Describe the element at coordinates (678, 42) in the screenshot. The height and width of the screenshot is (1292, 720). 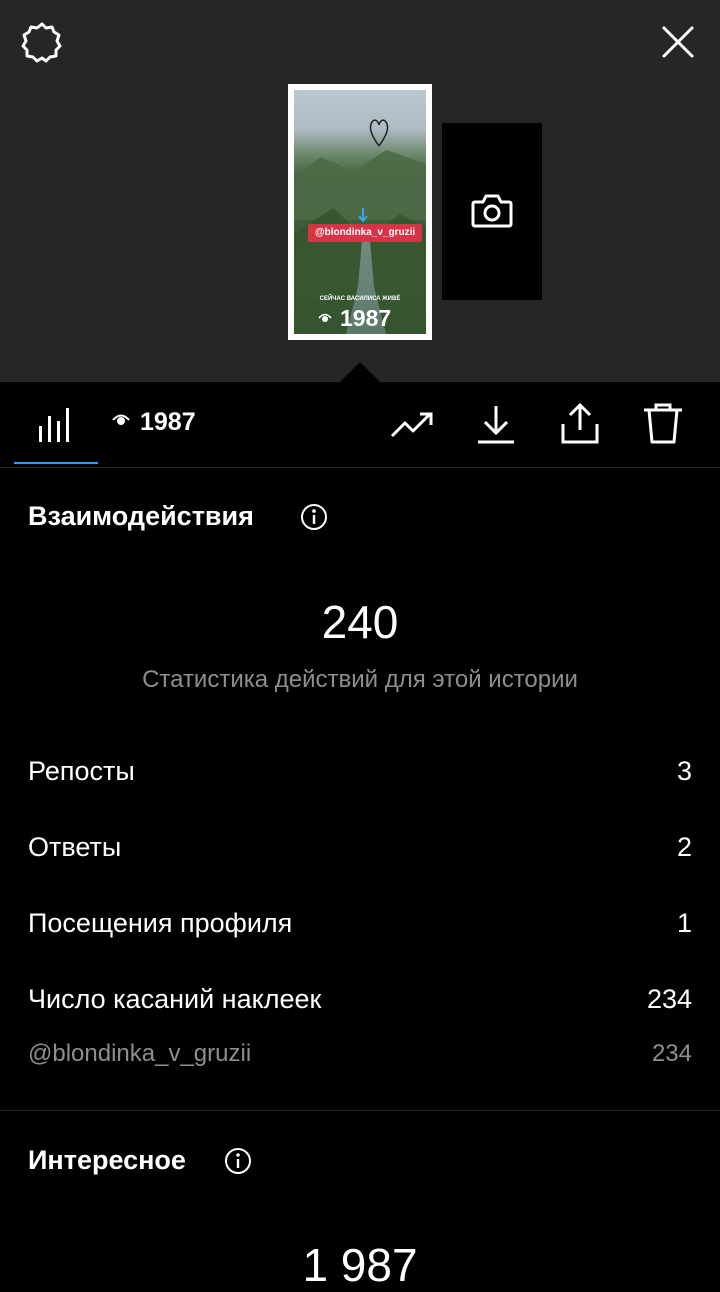
I see `close-icon` at that location.